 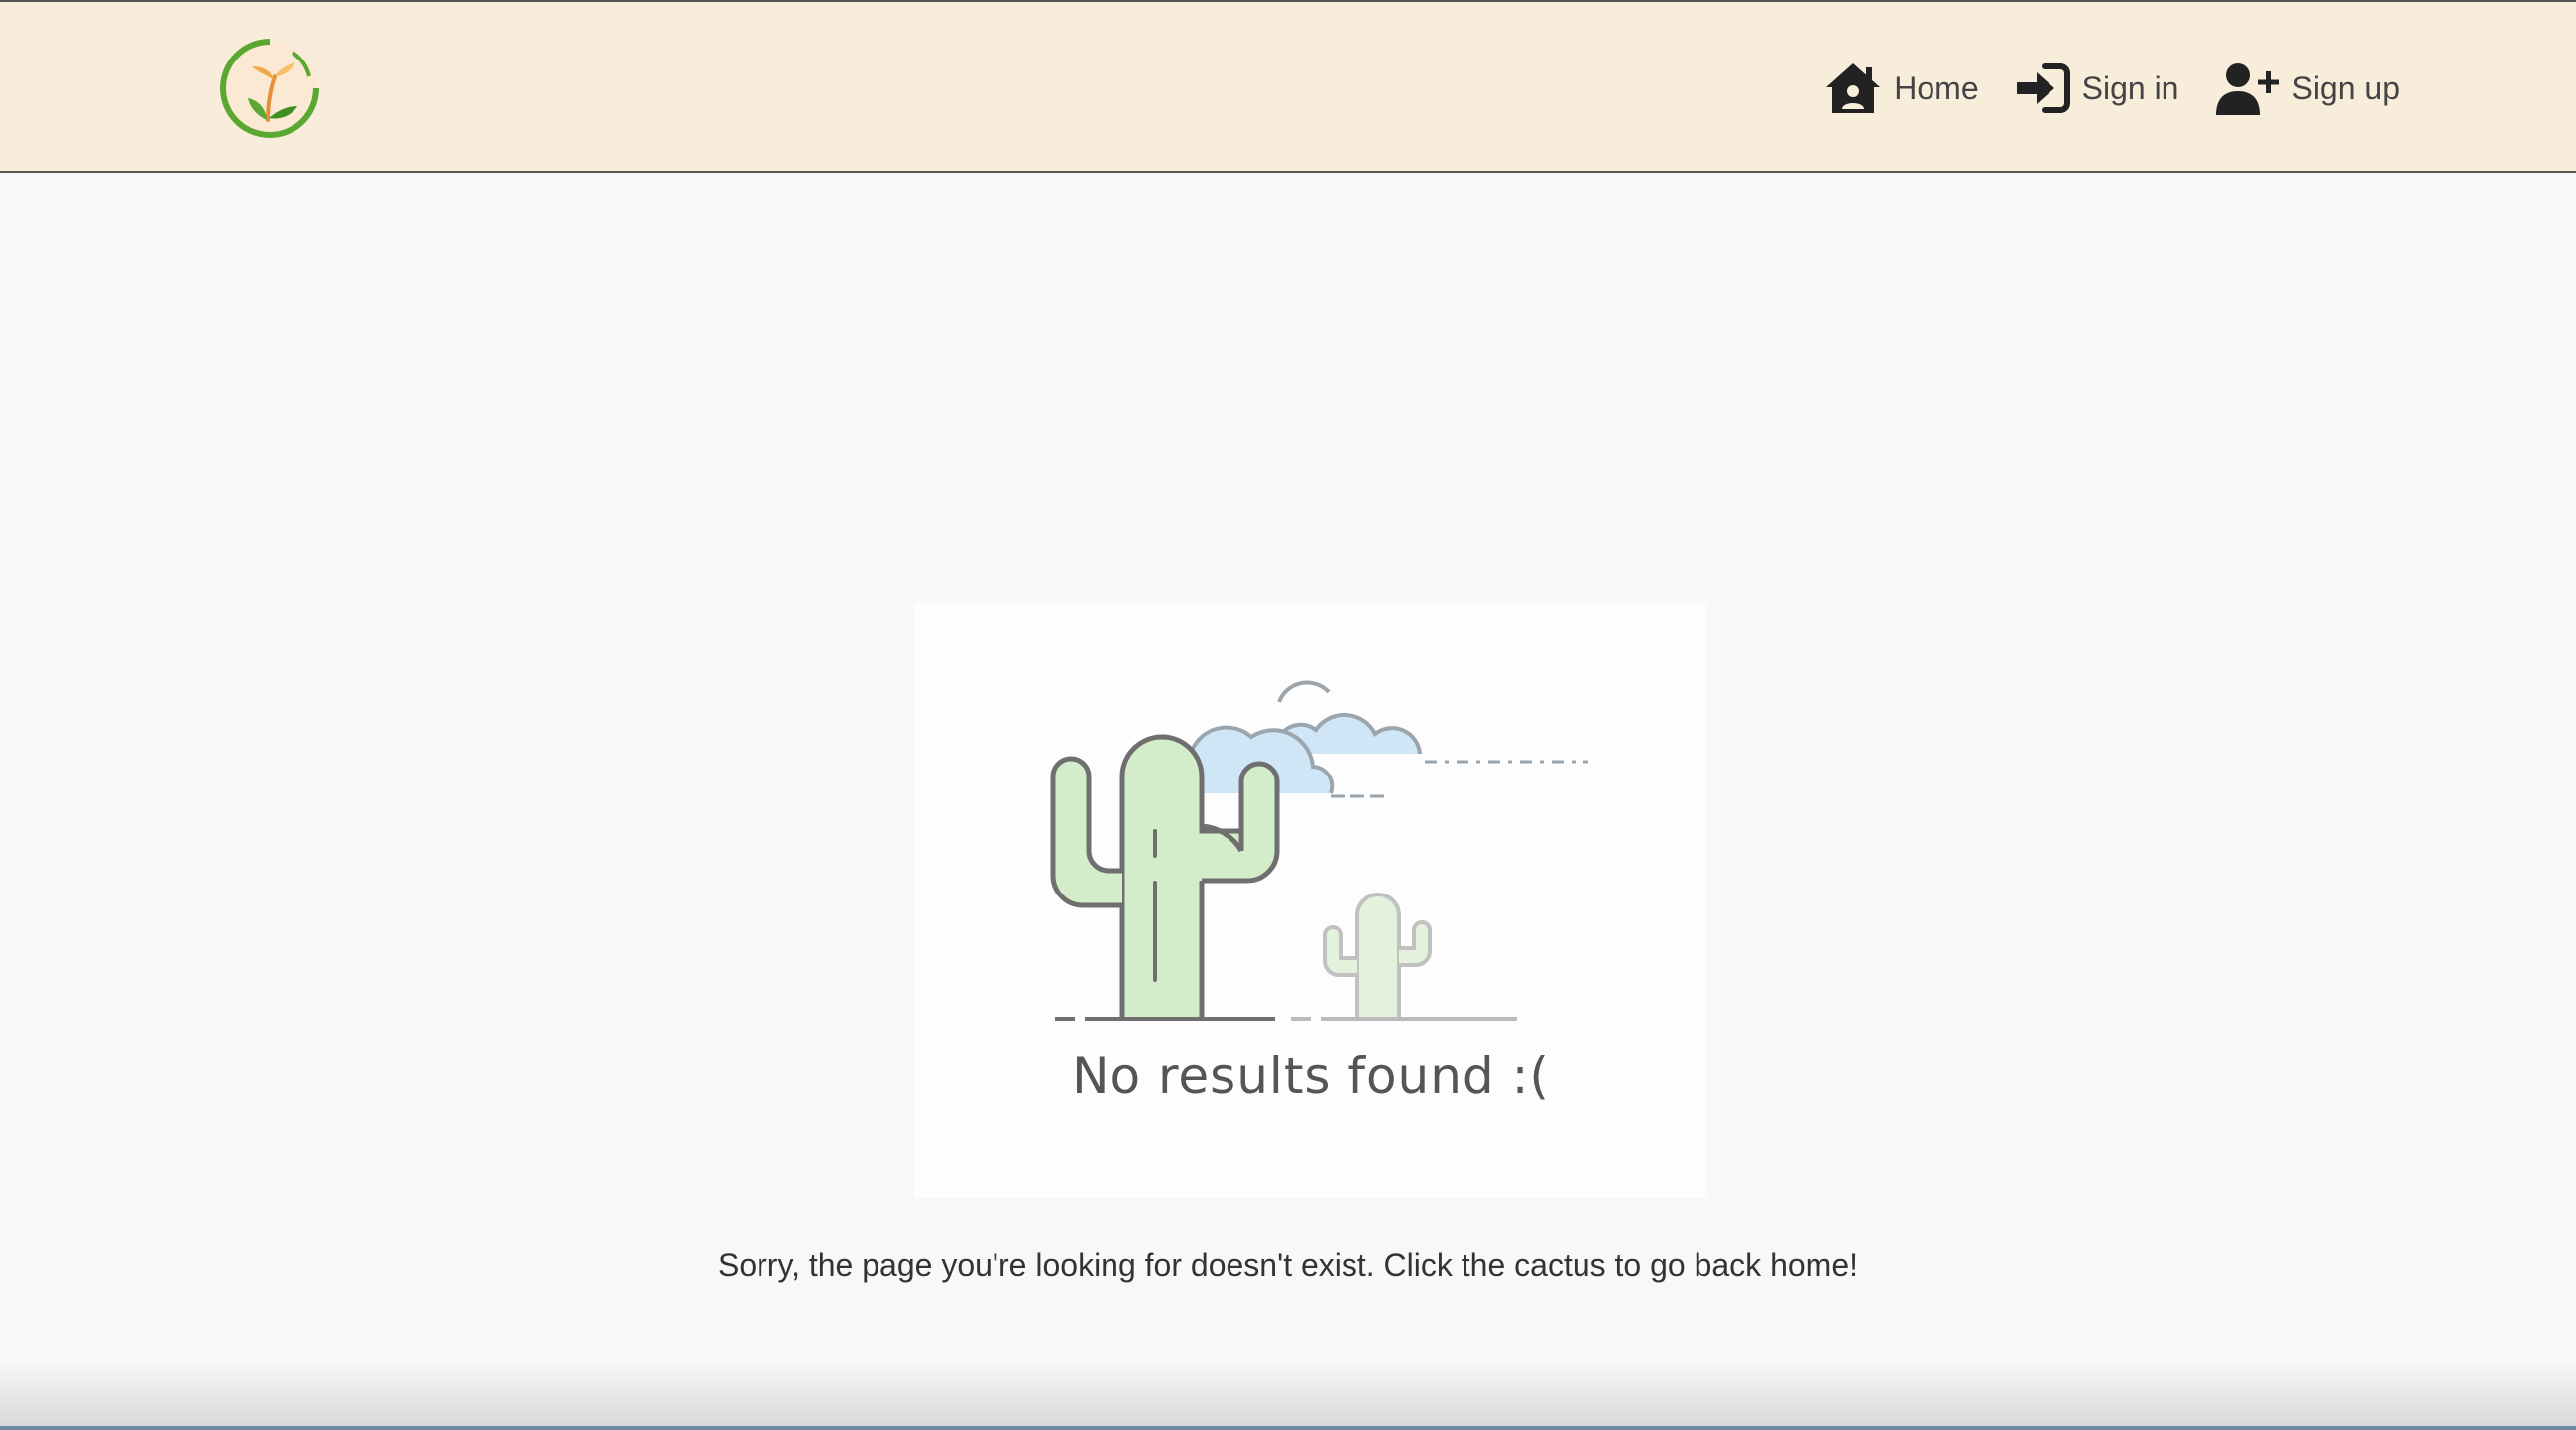 I want to click on nav-links: Home Sign in Sign up, so click(x=2095, y=89).